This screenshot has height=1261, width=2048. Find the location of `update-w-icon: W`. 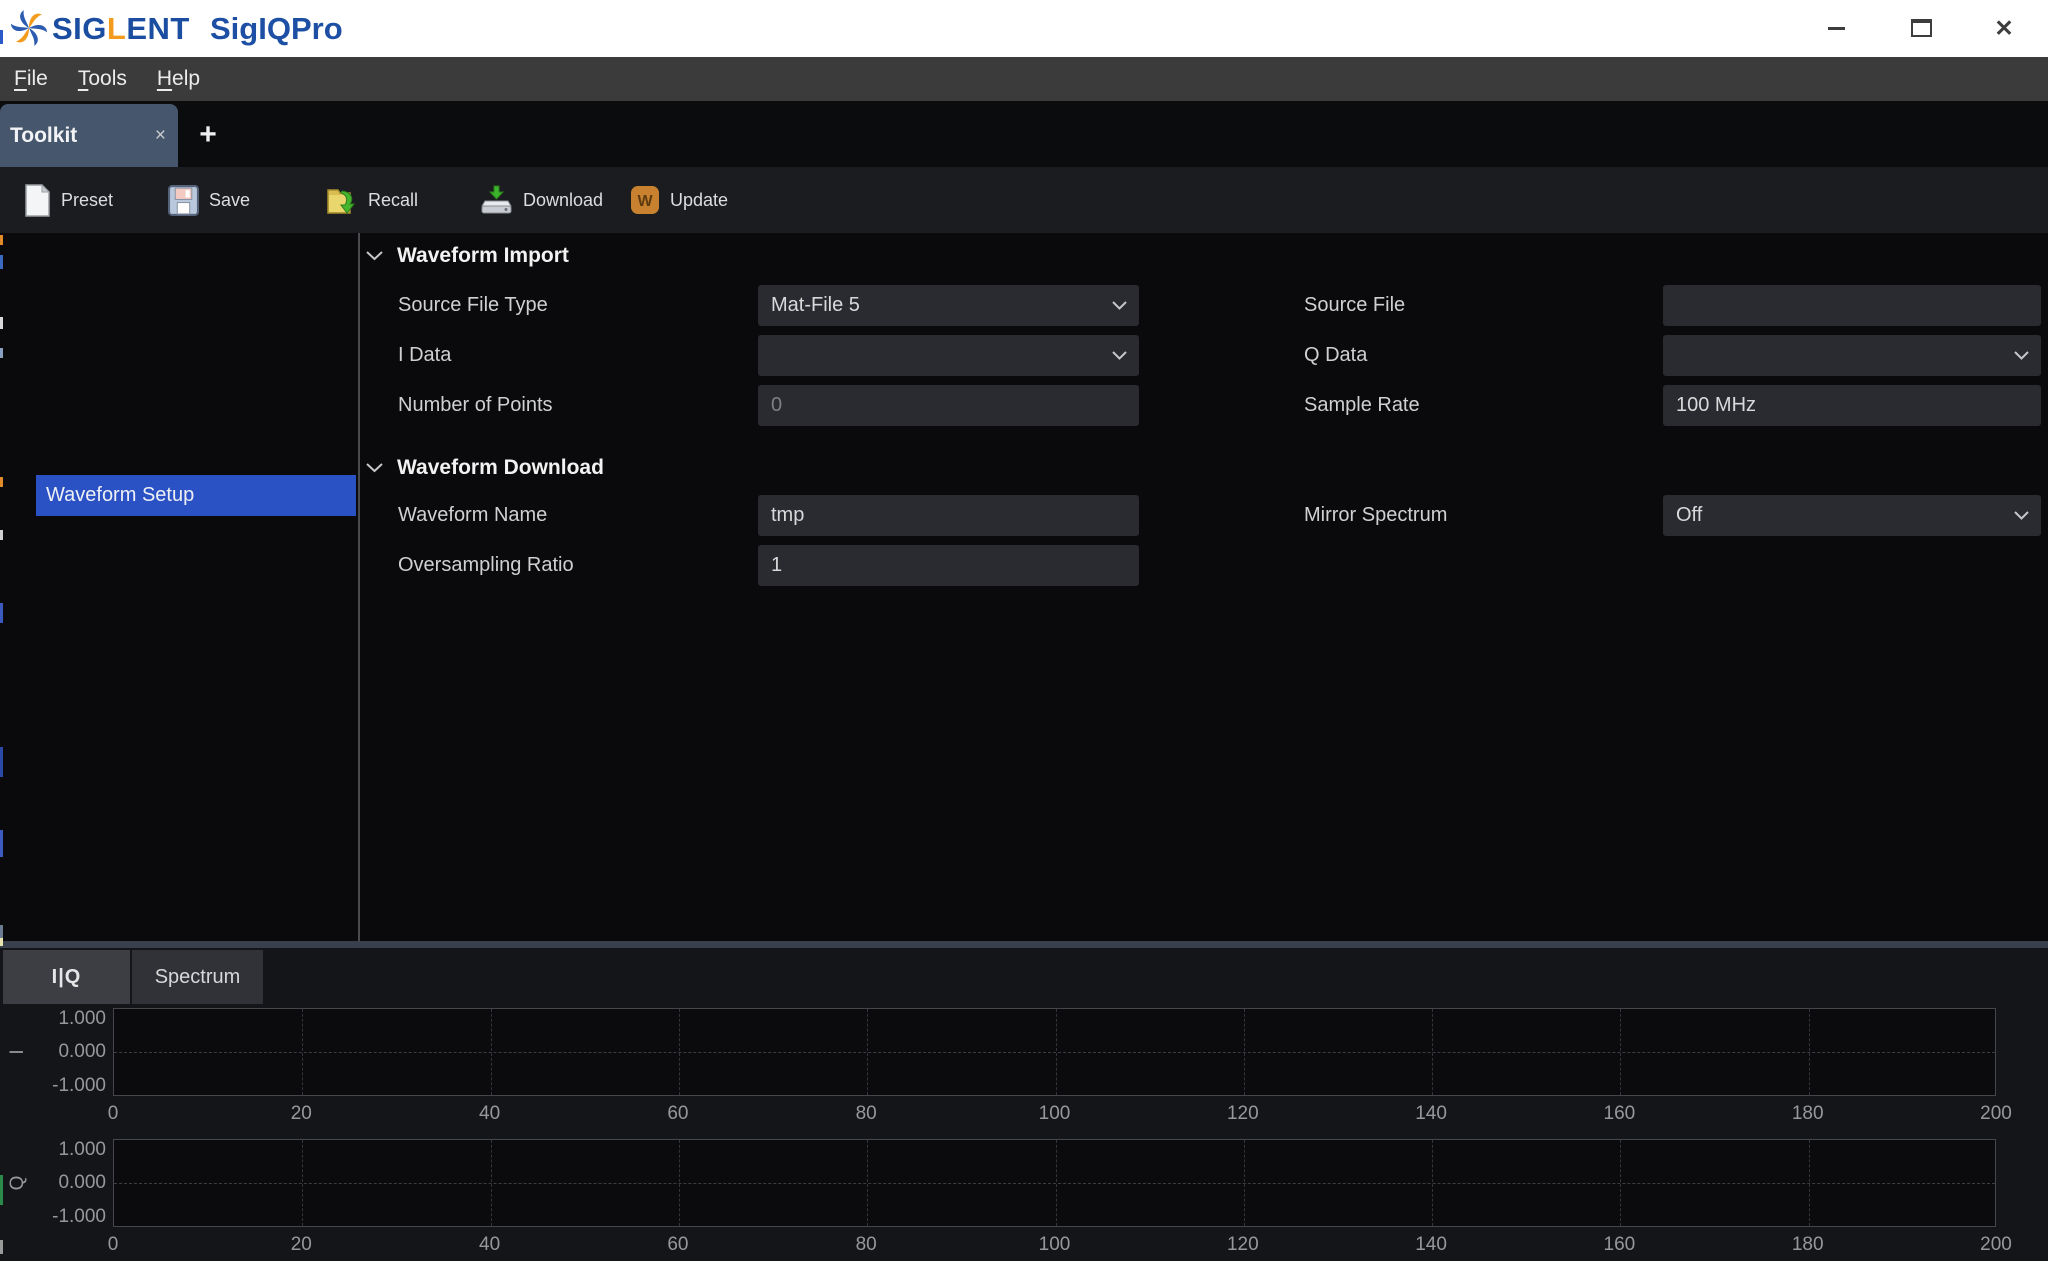

update-w-icon: W is located at coordinates (645, 200).